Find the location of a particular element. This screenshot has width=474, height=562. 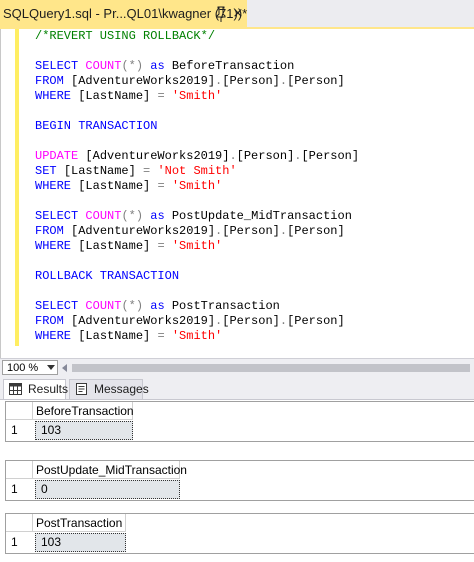

pin-icon is located at coordinates (221, 14).